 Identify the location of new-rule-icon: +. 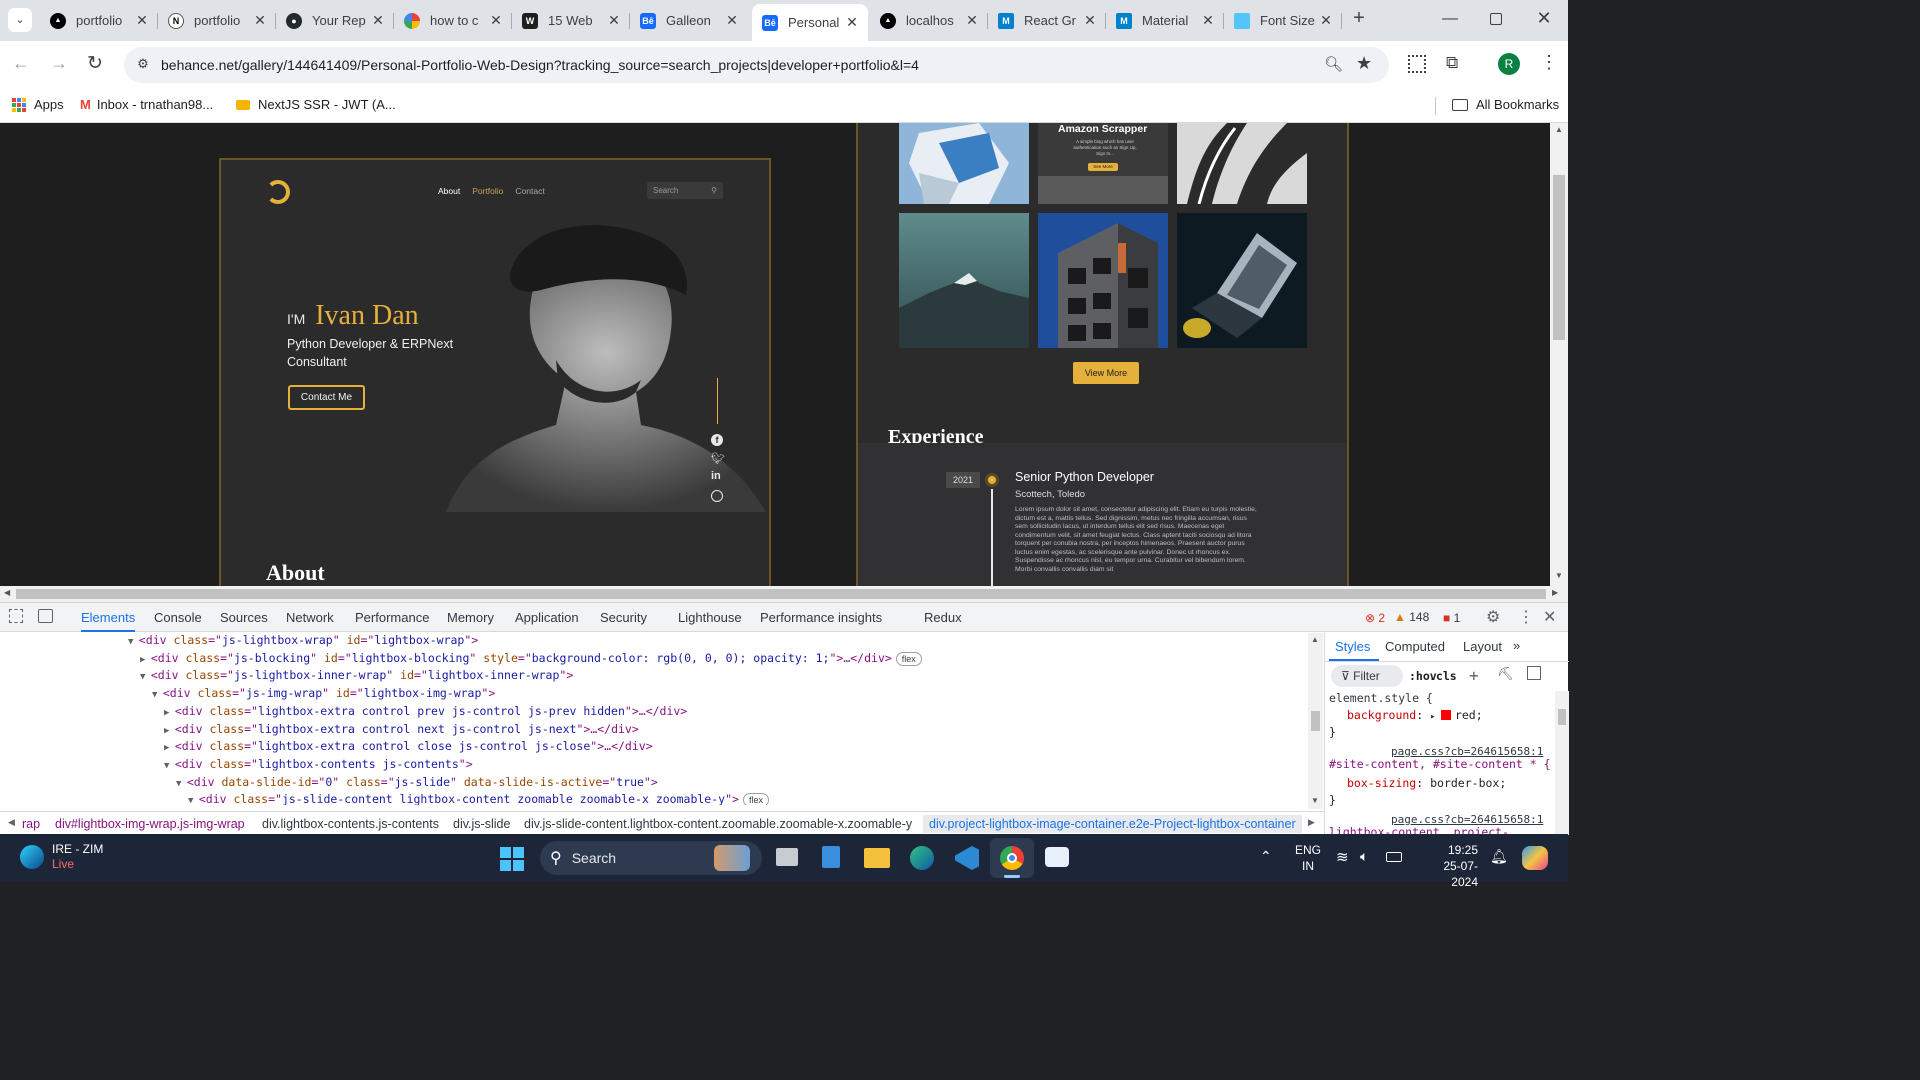
(1474, 675).